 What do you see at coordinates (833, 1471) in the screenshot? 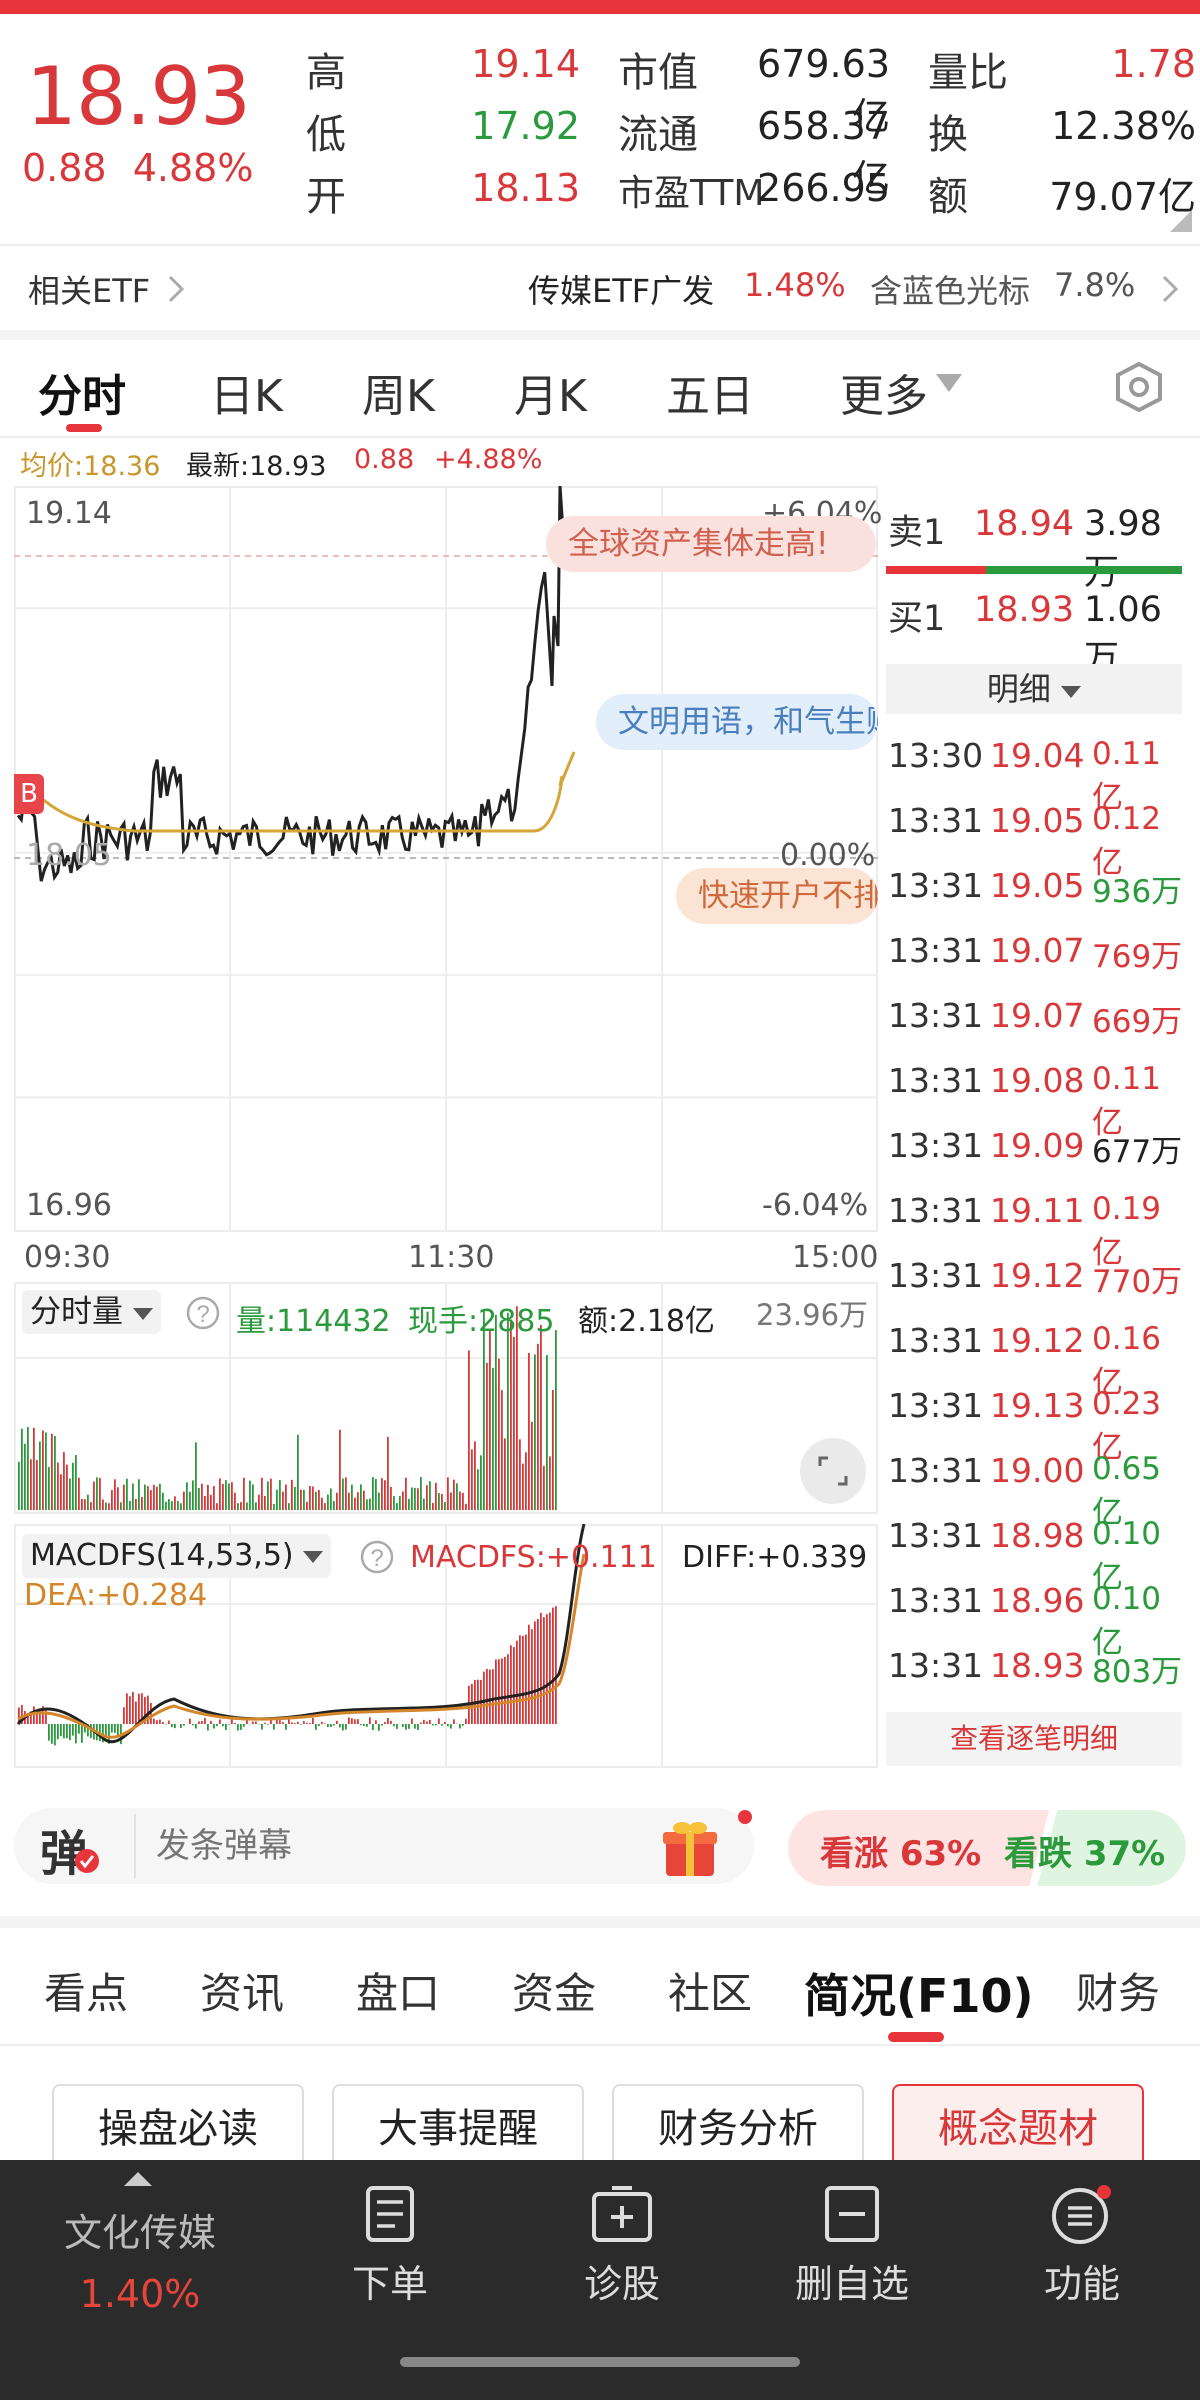
I see `fullscreen-button` at bounding box center [833, 1471].